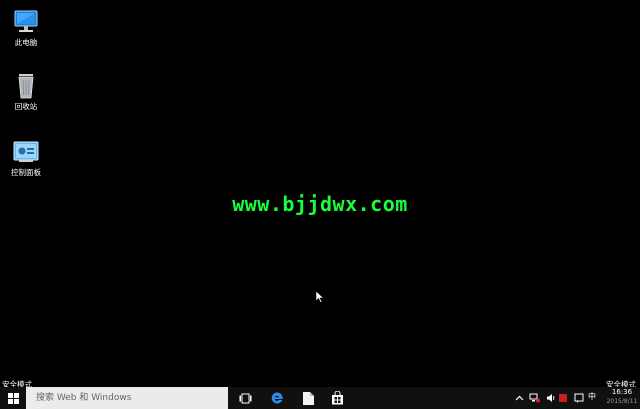  I want to click on task-view-icon, so click(245, 398).